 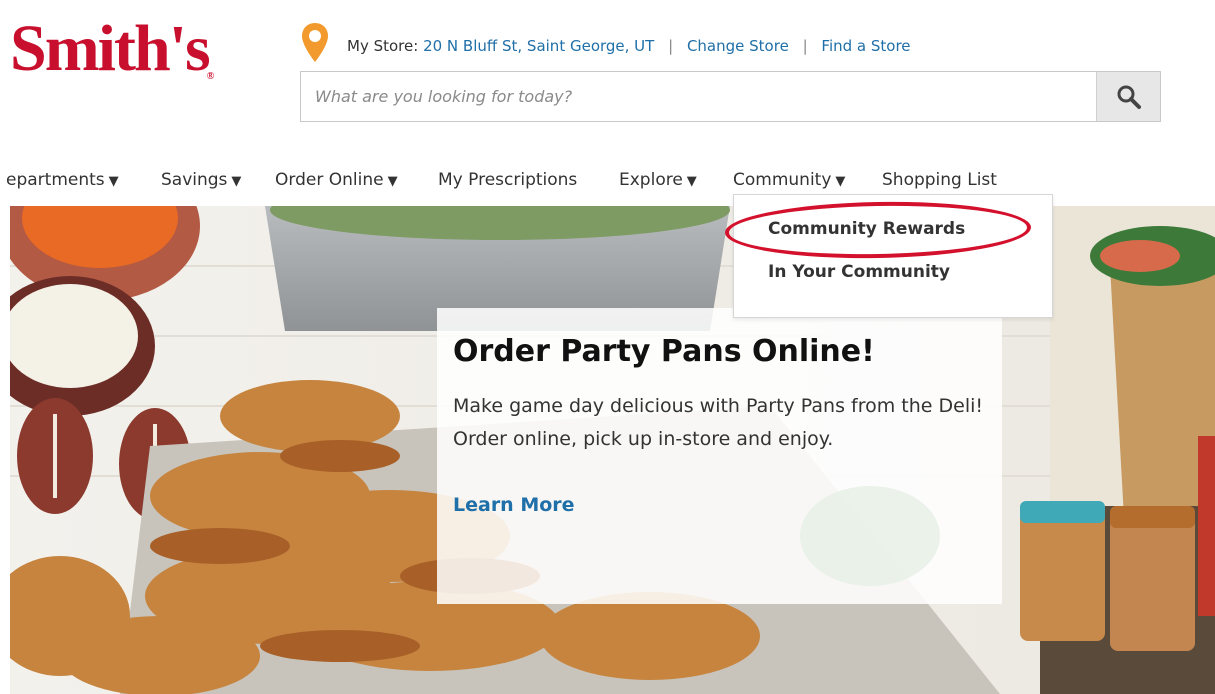 I want to click on nav-order-online-label: Order Online, so click(x=329, y=180).